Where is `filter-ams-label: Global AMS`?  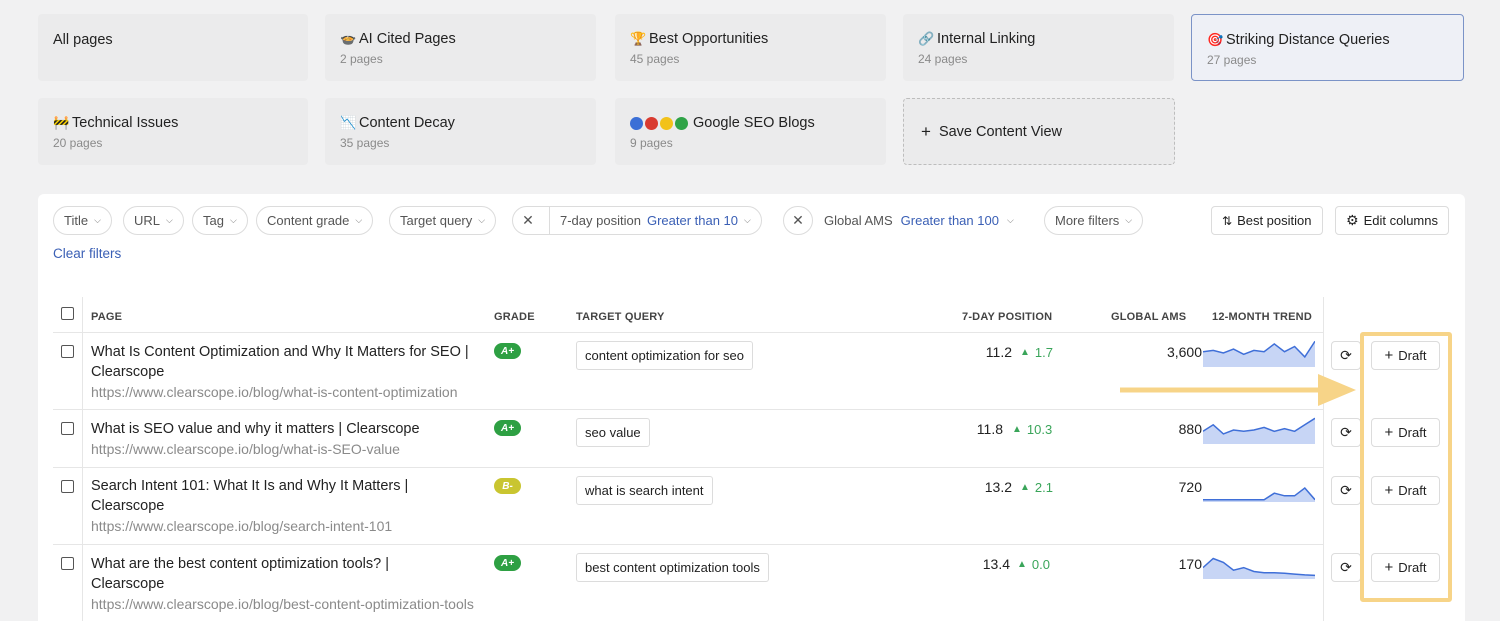
filter-ams-label: Global AMS is located at coordinates (858, 220).